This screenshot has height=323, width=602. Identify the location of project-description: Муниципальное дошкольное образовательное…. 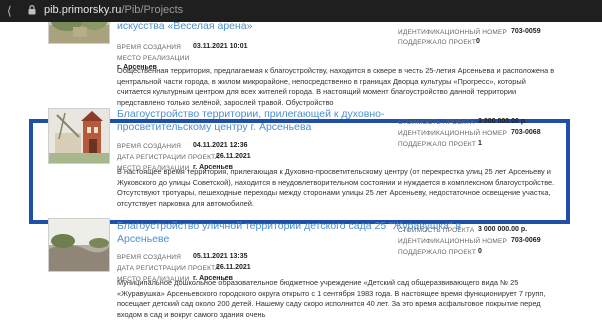
(331, 298).